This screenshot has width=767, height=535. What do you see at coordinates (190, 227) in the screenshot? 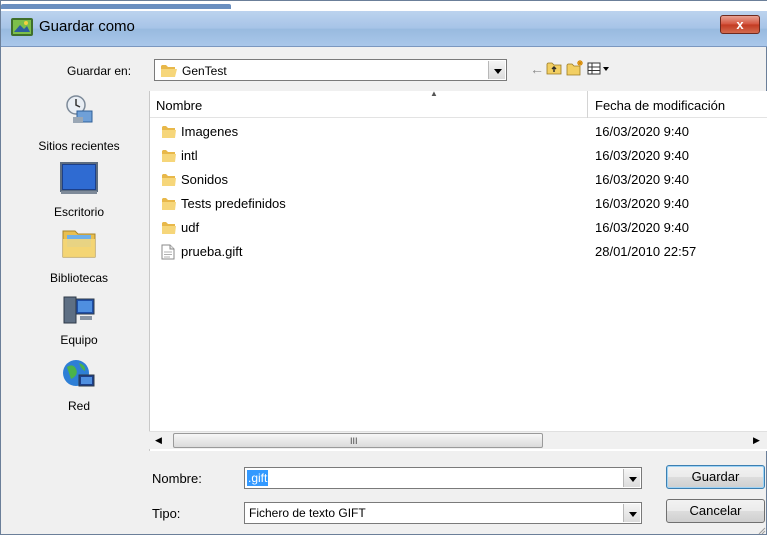
I see `file-name: udf` at bounding box center [190, 227].